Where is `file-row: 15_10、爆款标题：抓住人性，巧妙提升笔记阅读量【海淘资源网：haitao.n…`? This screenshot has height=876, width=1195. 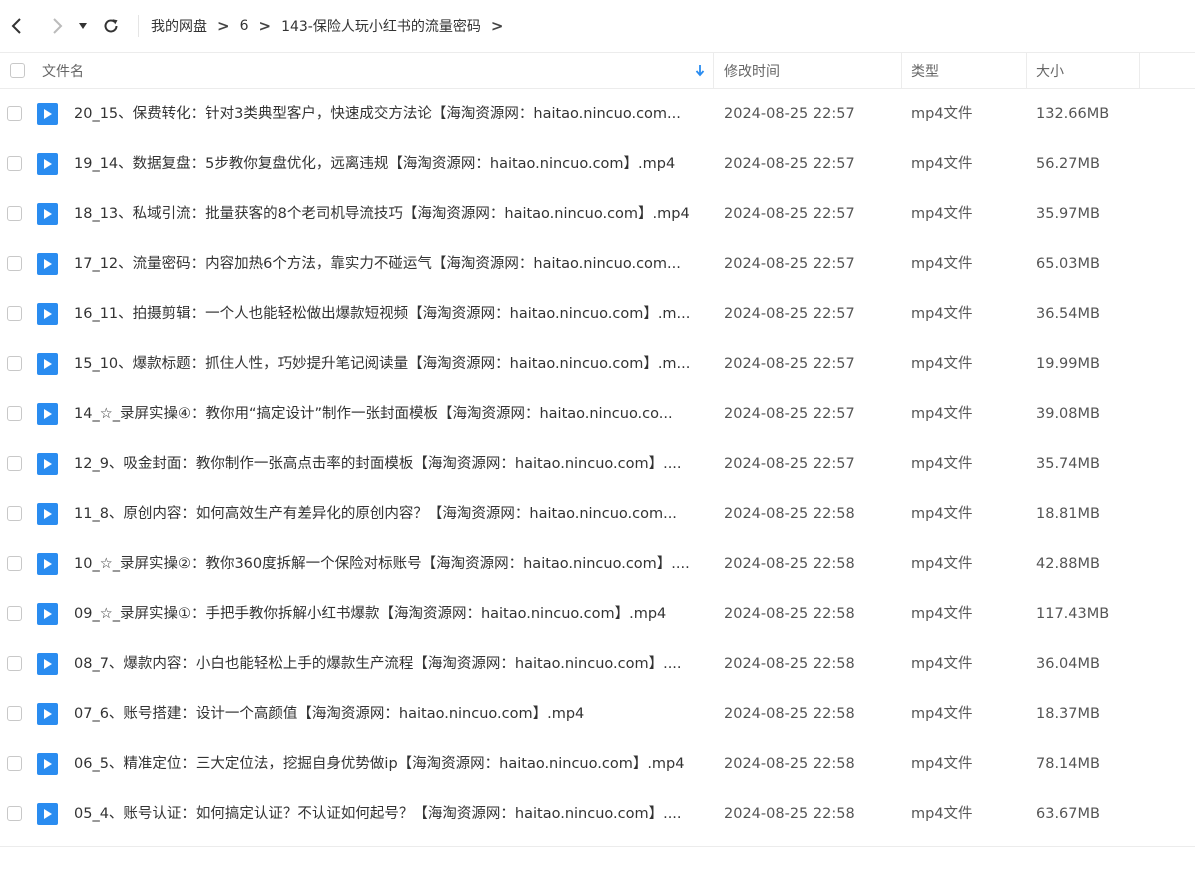
file-row: 15_10、爆款标题：抓住人性，巧妙提升笔记阅读量【海淘资源网：haitao.n… is located at coordinates (597, 364).